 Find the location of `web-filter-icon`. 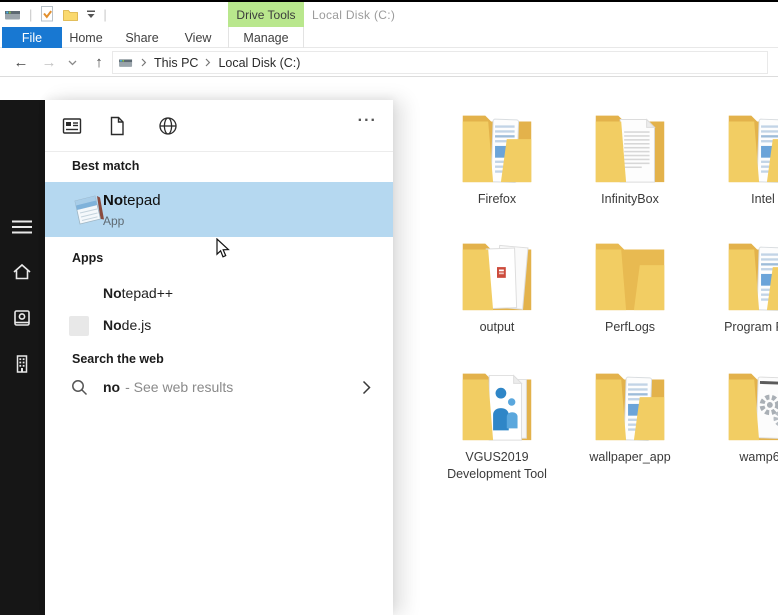

web-filter-icon is located at coordinates (168, 126).